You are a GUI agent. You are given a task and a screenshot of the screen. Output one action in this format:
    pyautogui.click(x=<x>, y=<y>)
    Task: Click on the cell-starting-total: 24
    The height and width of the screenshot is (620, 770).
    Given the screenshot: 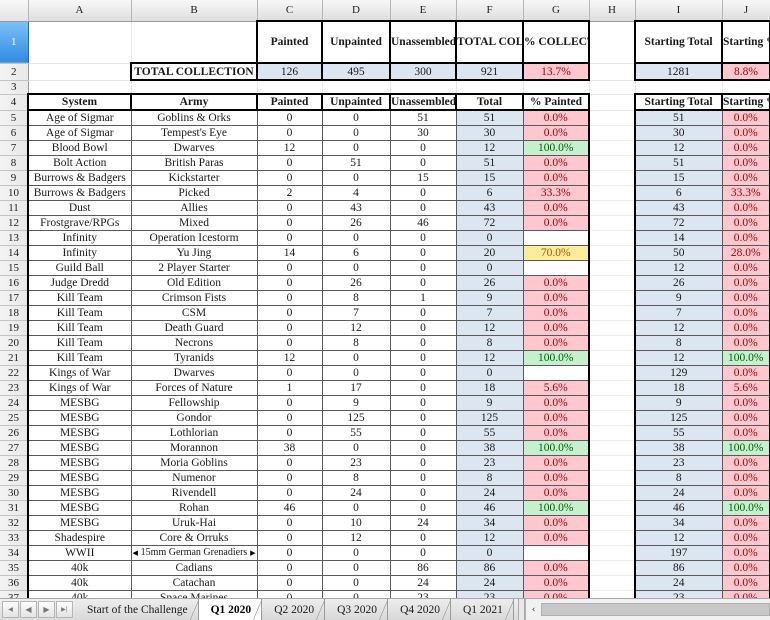 What is the action you would take?
    pyautogui.click(x=678, y=493)
    